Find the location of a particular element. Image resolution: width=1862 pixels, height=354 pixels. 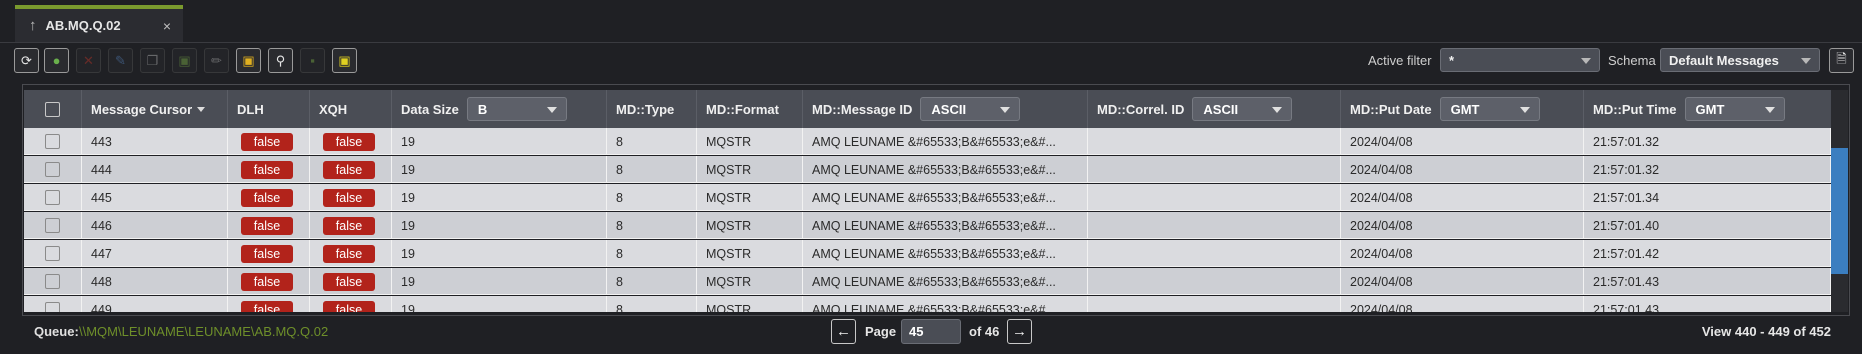

next-page-button: → is located at coordinates (1019, 331).